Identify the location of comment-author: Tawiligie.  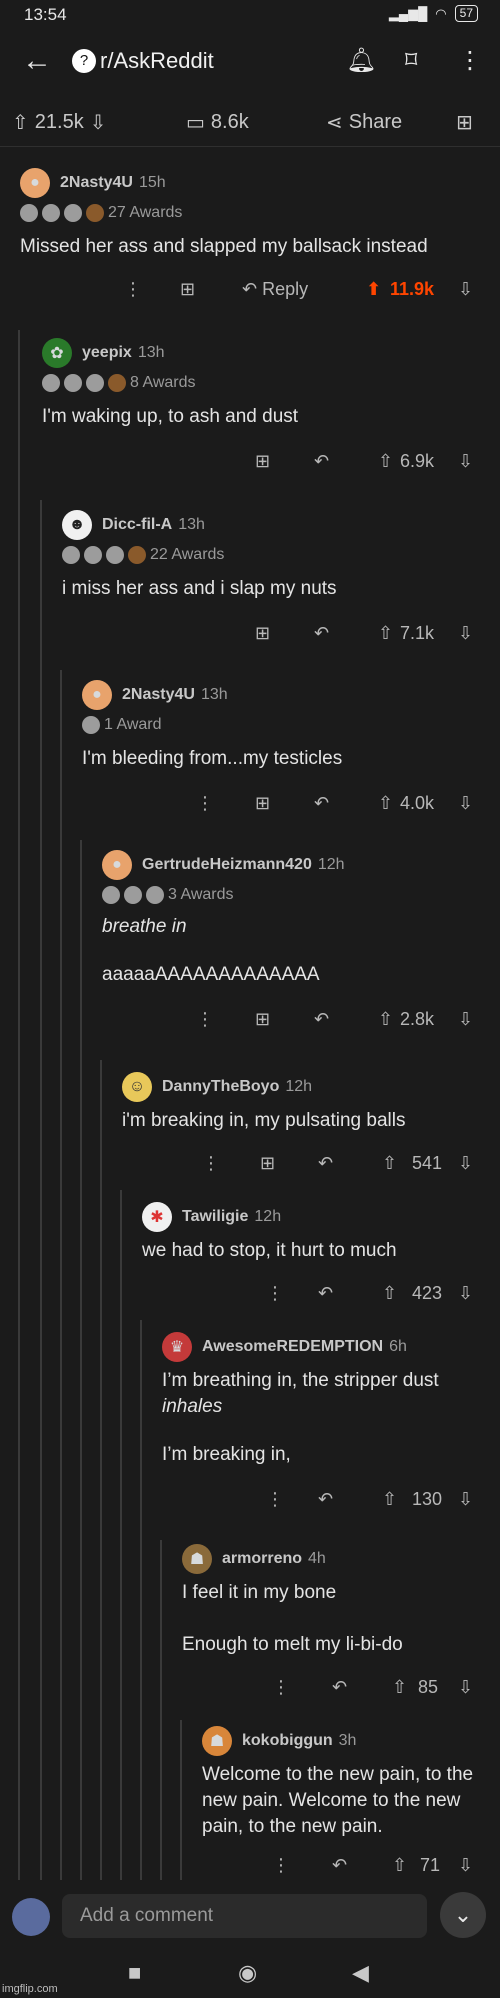
(215, 1217).